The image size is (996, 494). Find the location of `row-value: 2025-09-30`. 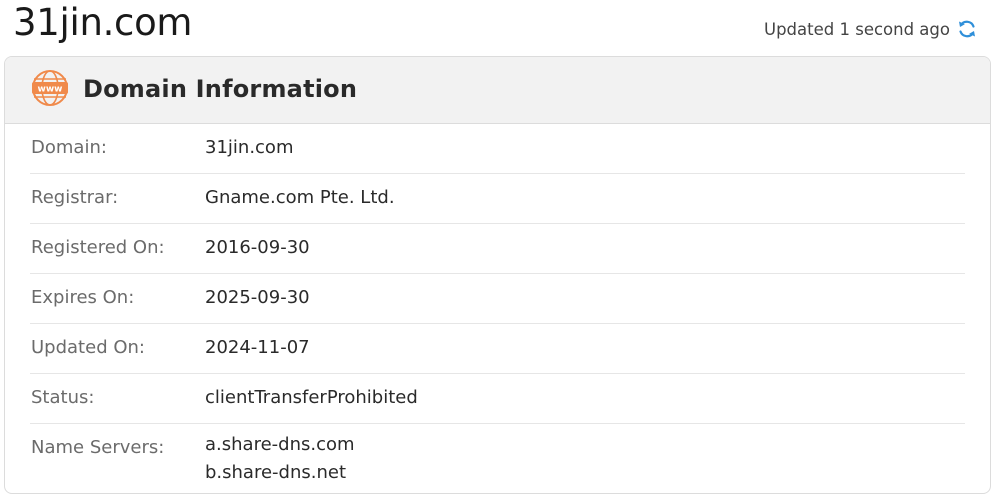

row-value: 2025-09-30 is located at coordinates (257, 297).